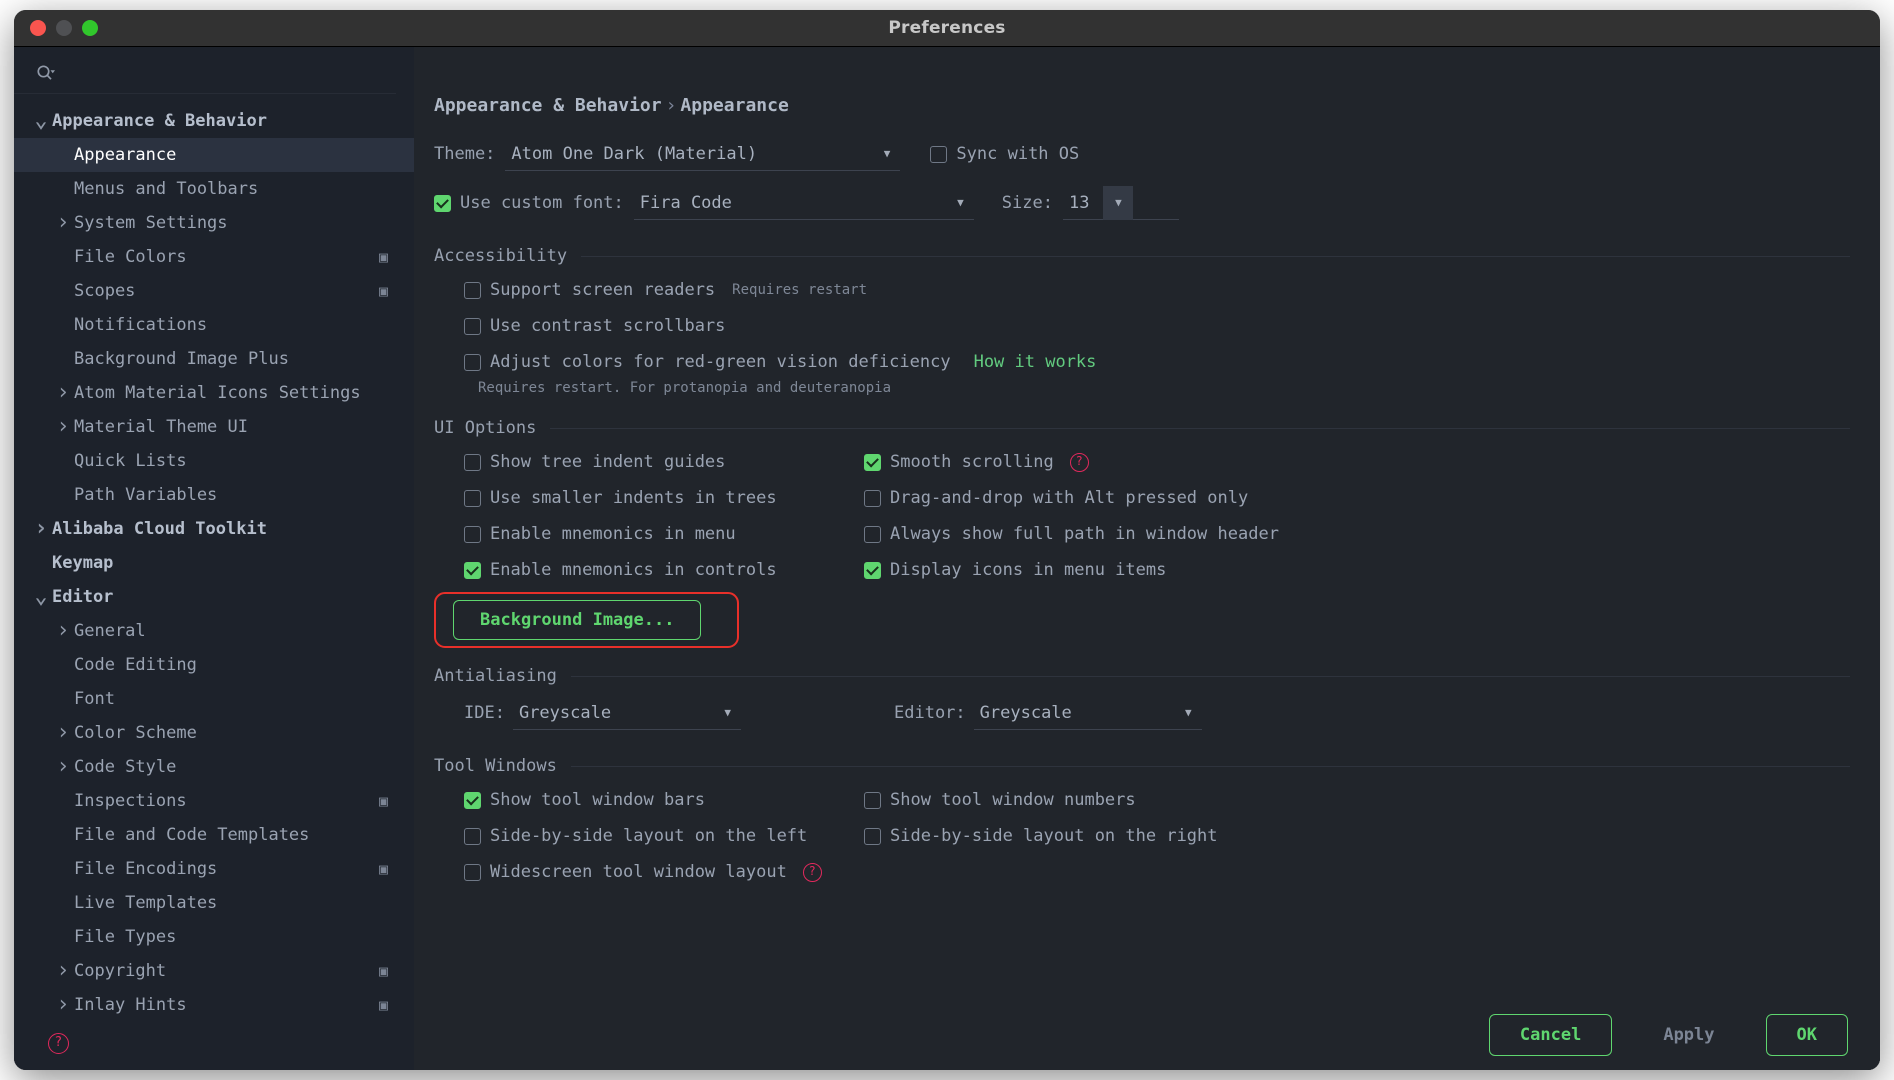 Image resolution: width=1894 pixels, height=1080 pixels. Describe the element at coordinates (872, 836) in the screenshot. I see `side-by-side-layout-on-the-right-checkbox` at that location.